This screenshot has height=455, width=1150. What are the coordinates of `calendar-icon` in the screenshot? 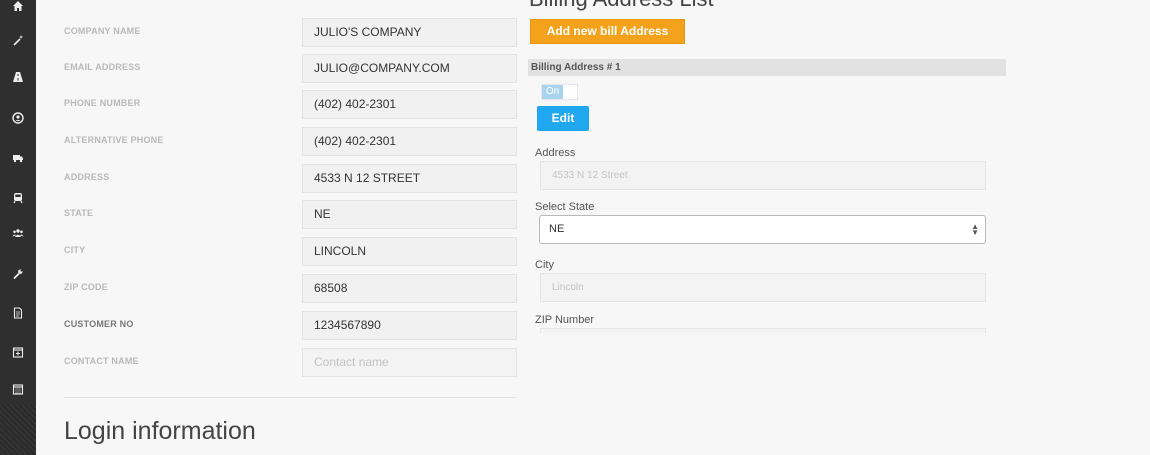 It's located at (18, 389).